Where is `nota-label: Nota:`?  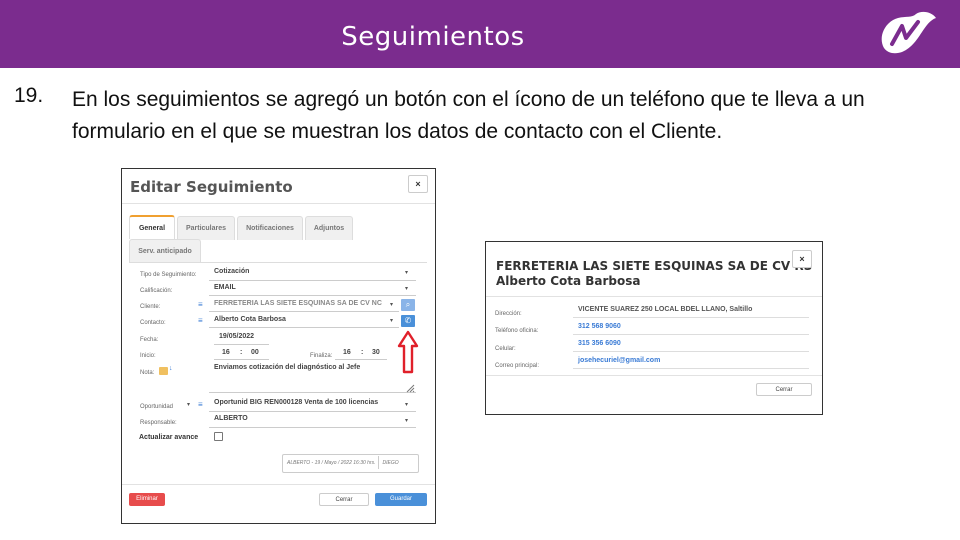
nota-label: Nota: is located at coordinates (147, 373).